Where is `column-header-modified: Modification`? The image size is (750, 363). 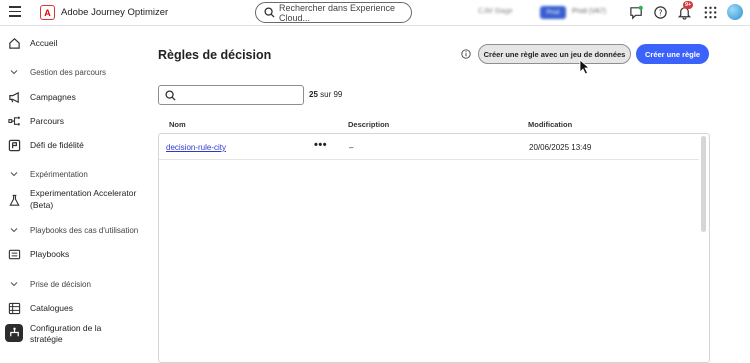 column-header-modified: Modification is located at coordinates (550, 124).